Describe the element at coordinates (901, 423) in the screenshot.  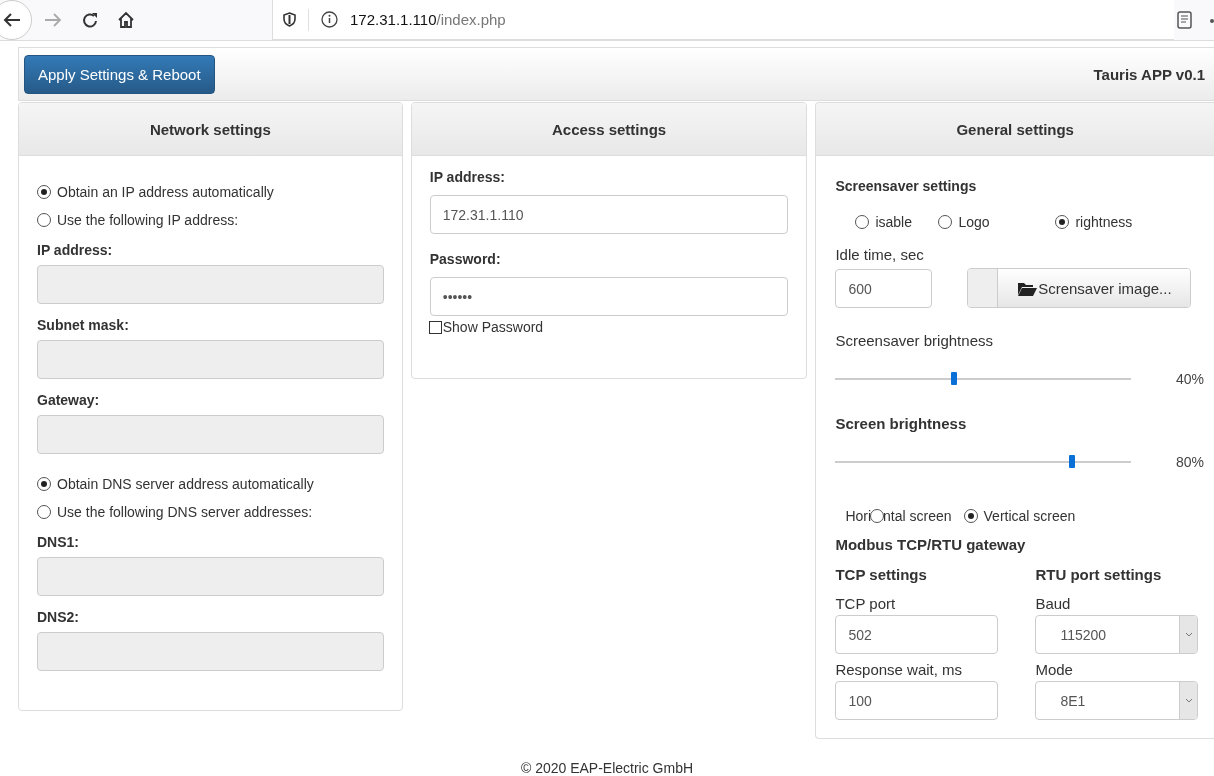
I see `slider-label: Screen brightness` at that location.